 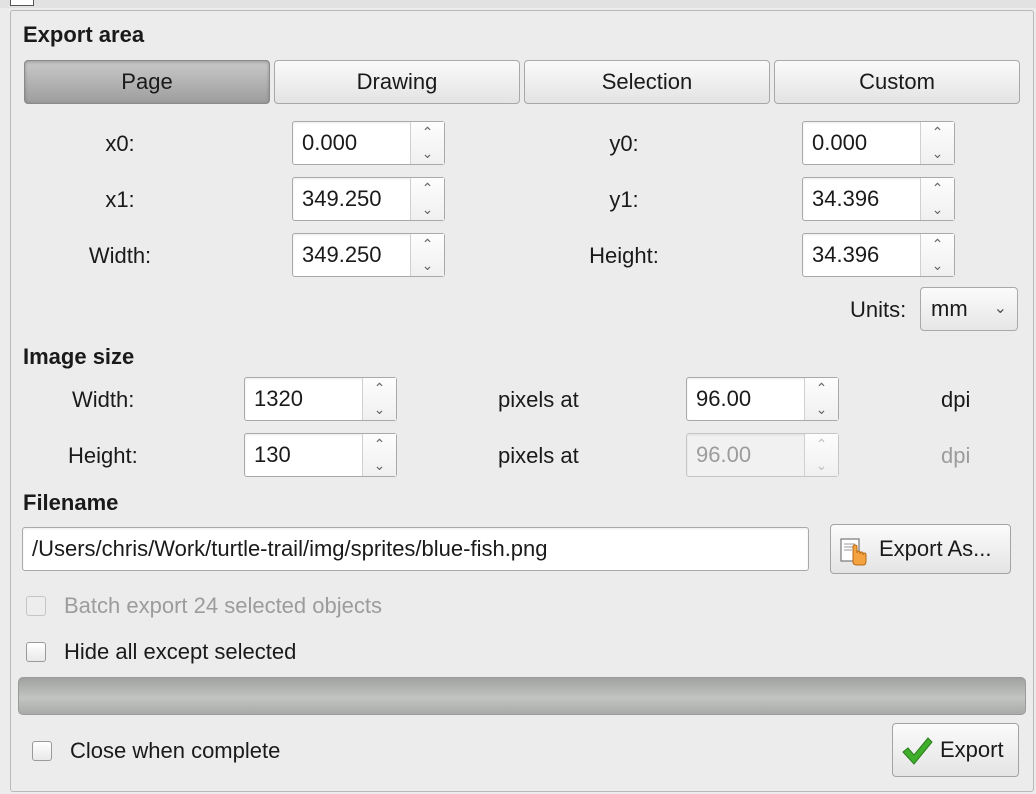 What do you see at coordinates (969, 309) in the screenshot?
I see `units-select: mm ⌄` at bounding box center [969, 309].